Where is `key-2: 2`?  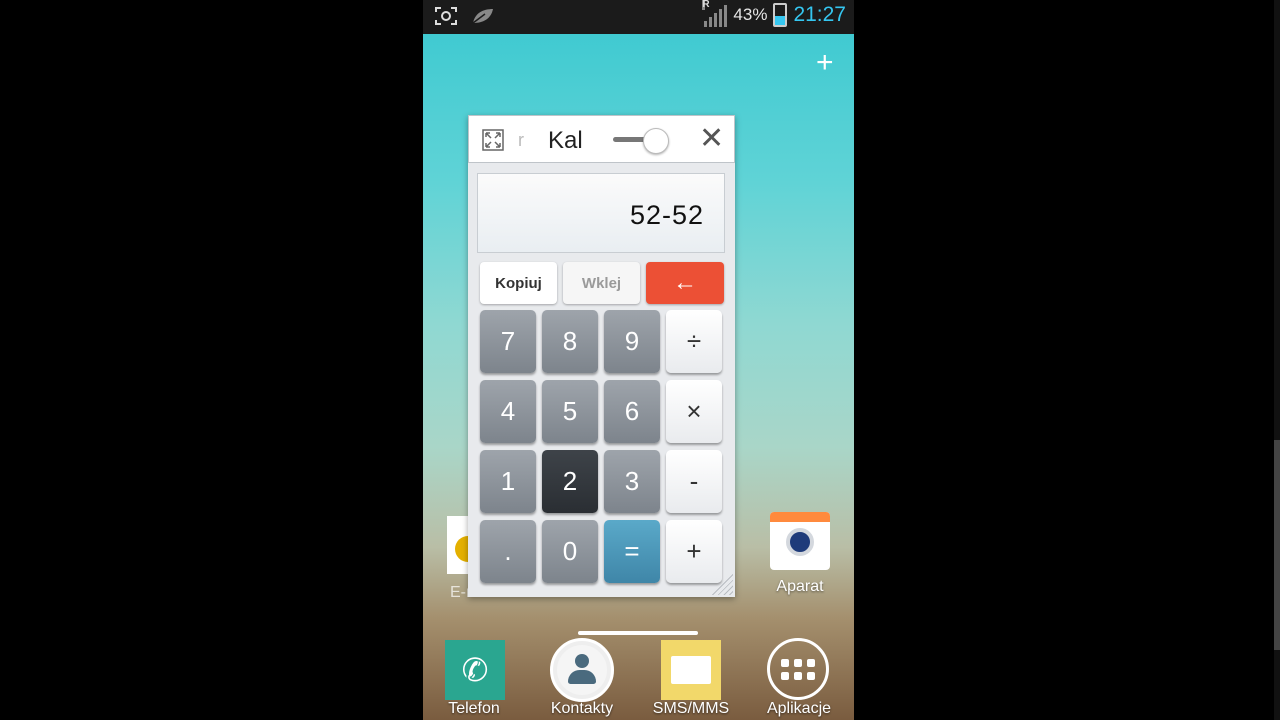
key-2: 2 is located at coordinates (570, 481).